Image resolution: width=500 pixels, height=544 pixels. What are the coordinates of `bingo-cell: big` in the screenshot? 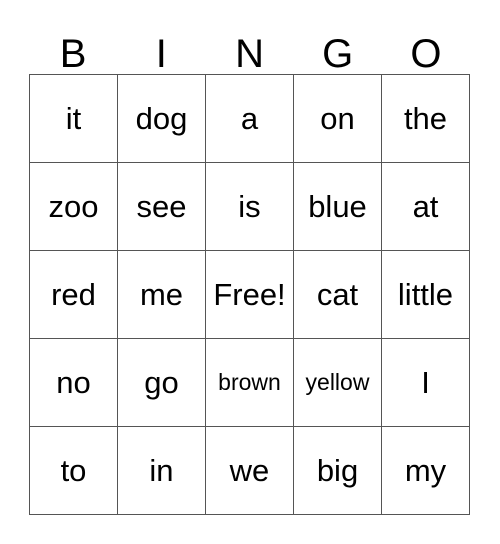 It's located at (338, 471).